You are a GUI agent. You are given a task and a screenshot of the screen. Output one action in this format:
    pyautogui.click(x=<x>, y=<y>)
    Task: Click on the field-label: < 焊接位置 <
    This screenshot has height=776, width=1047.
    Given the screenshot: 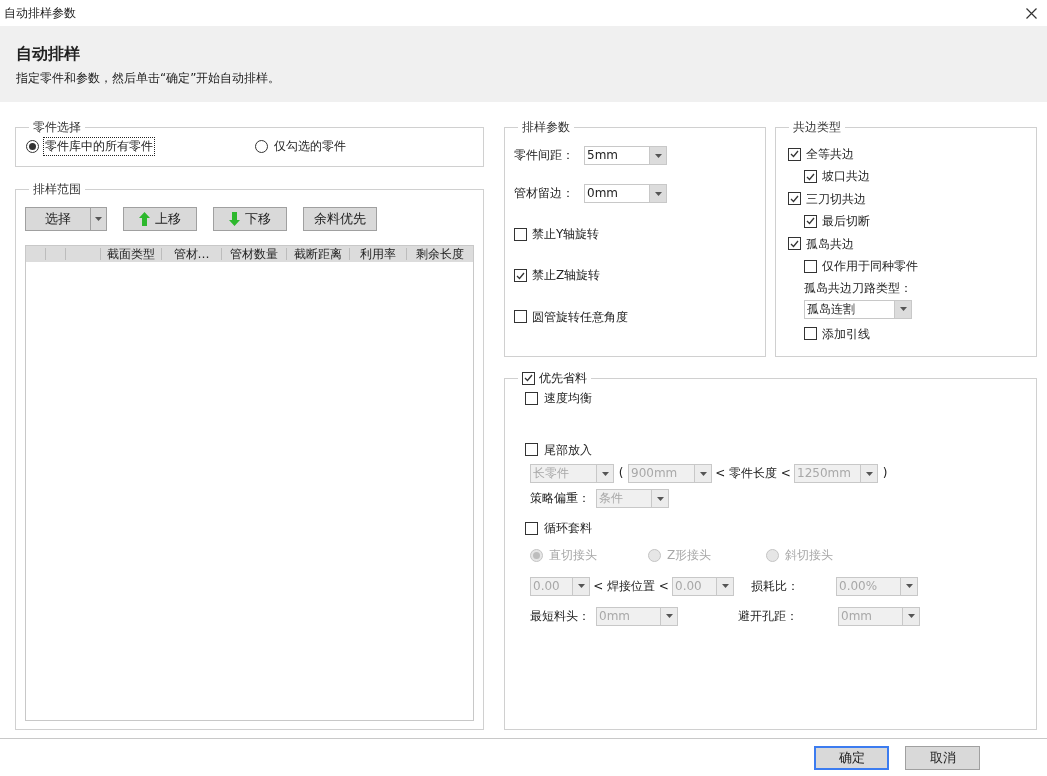 What is the action you would take?
    pyautogui.click(x=631, y=586)
    